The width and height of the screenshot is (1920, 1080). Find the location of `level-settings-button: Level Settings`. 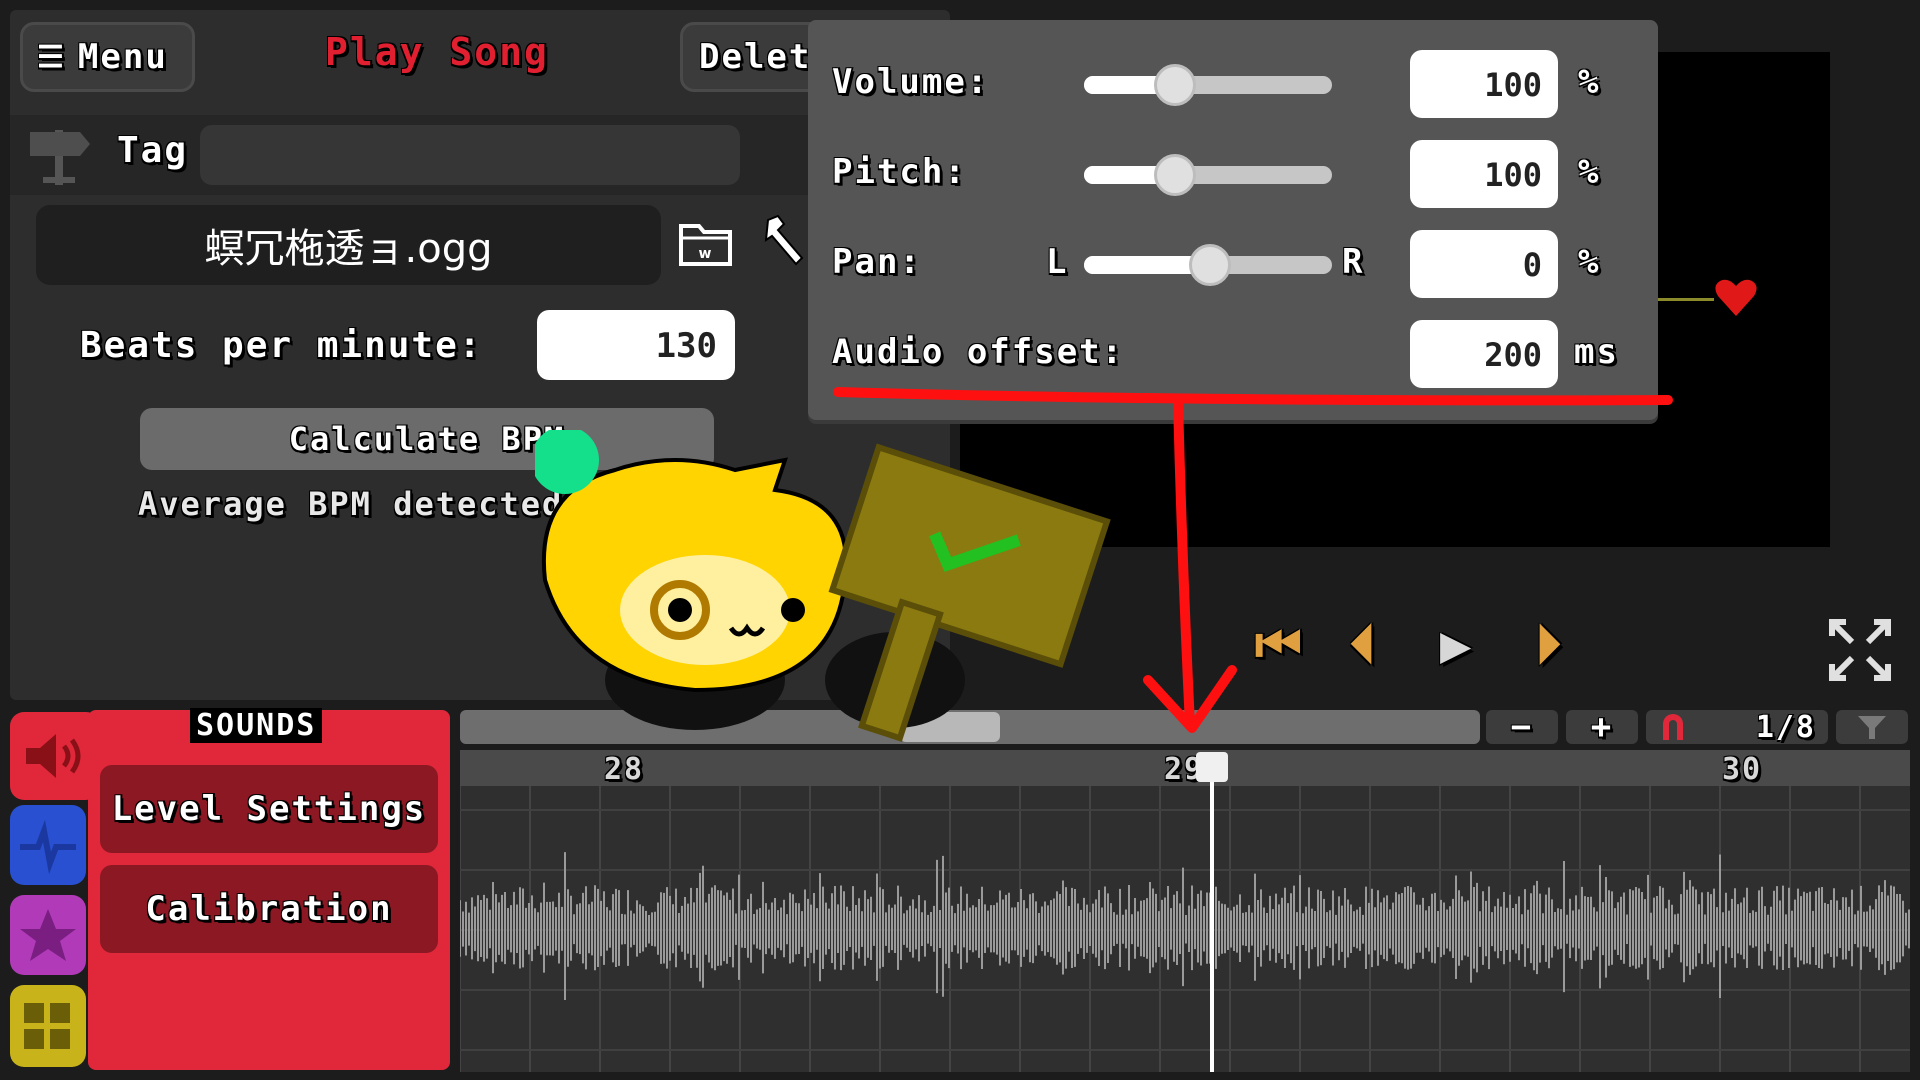

level-settings-button: Level Settings is located at coordinates (269, 809).